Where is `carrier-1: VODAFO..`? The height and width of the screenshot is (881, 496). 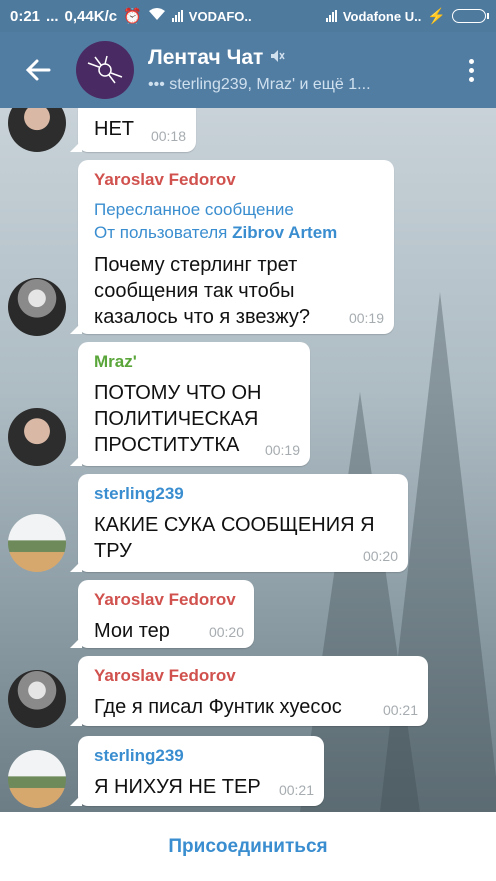
carrier-1: VODAFO.. is located at coordinates (220, 16).